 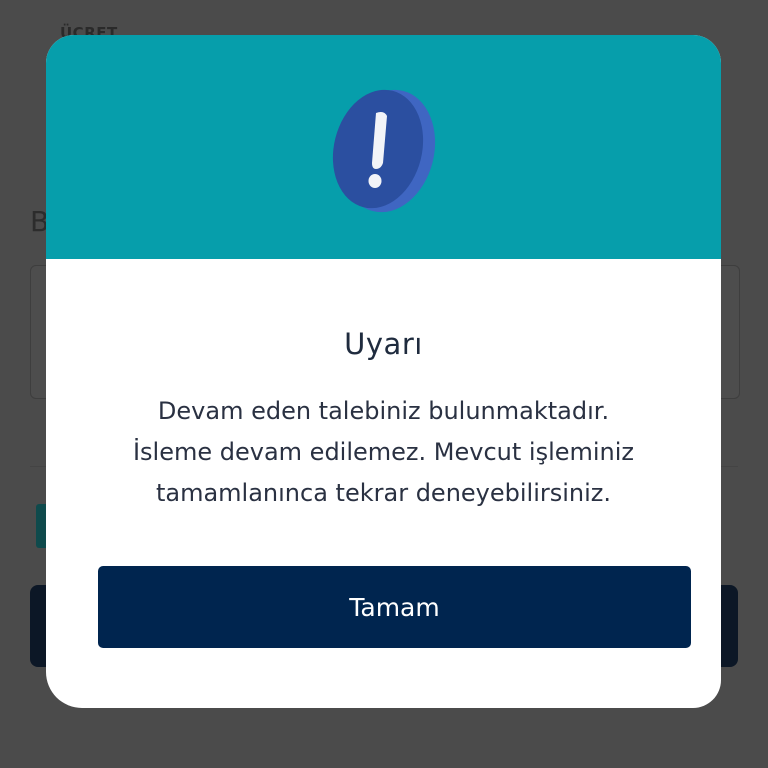 I want to click on ok-button: Tamam, so click(x=394, y=607).